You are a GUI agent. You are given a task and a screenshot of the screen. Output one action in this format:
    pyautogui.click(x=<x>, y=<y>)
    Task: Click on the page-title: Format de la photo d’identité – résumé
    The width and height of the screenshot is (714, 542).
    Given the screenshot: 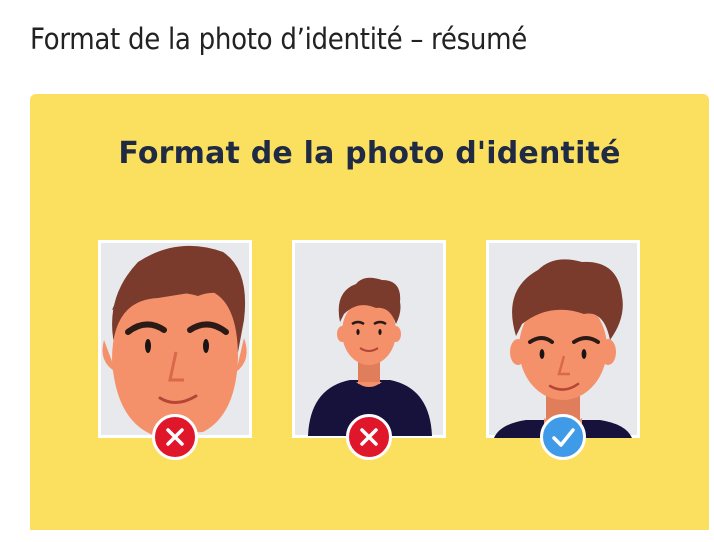 What is the action you would take?
    pyautogui.click(x=278, y=39)
    